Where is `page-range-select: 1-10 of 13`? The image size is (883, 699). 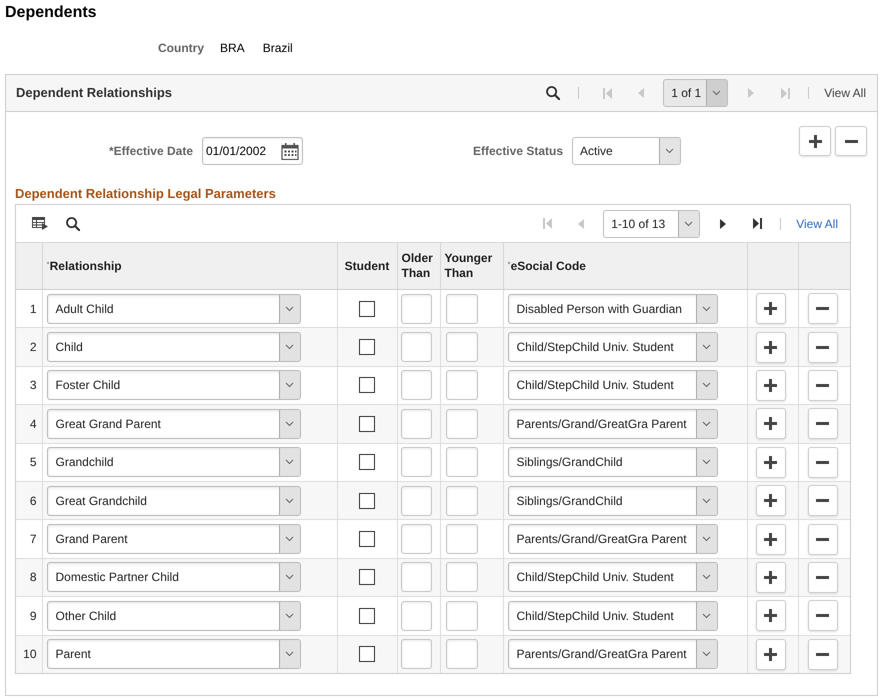 page-range-select: 1-10 of 13 is located at coordinates (651, 224).